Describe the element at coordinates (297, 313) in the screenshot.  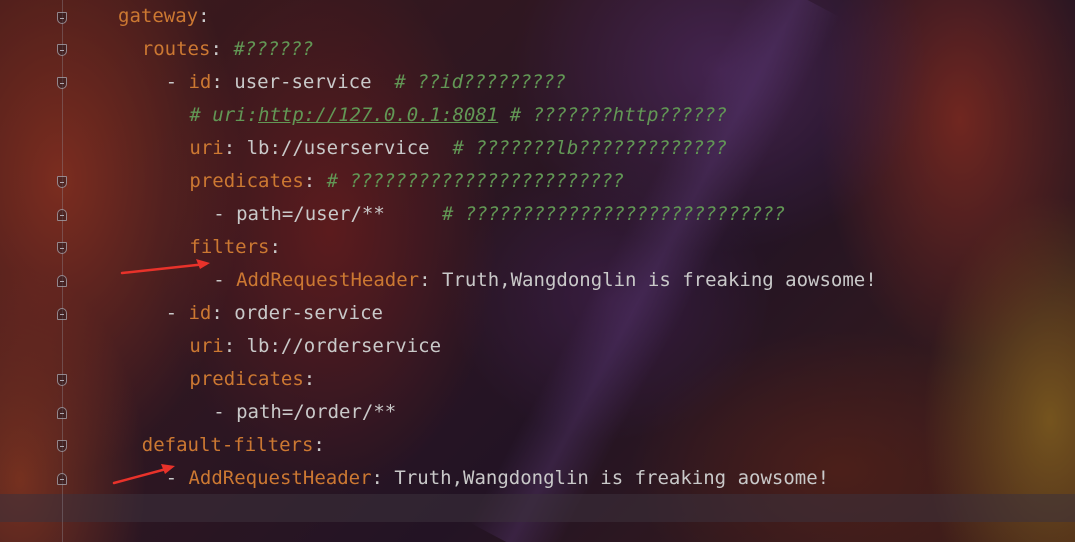
I see `yaml-text: : order-service` at that location.